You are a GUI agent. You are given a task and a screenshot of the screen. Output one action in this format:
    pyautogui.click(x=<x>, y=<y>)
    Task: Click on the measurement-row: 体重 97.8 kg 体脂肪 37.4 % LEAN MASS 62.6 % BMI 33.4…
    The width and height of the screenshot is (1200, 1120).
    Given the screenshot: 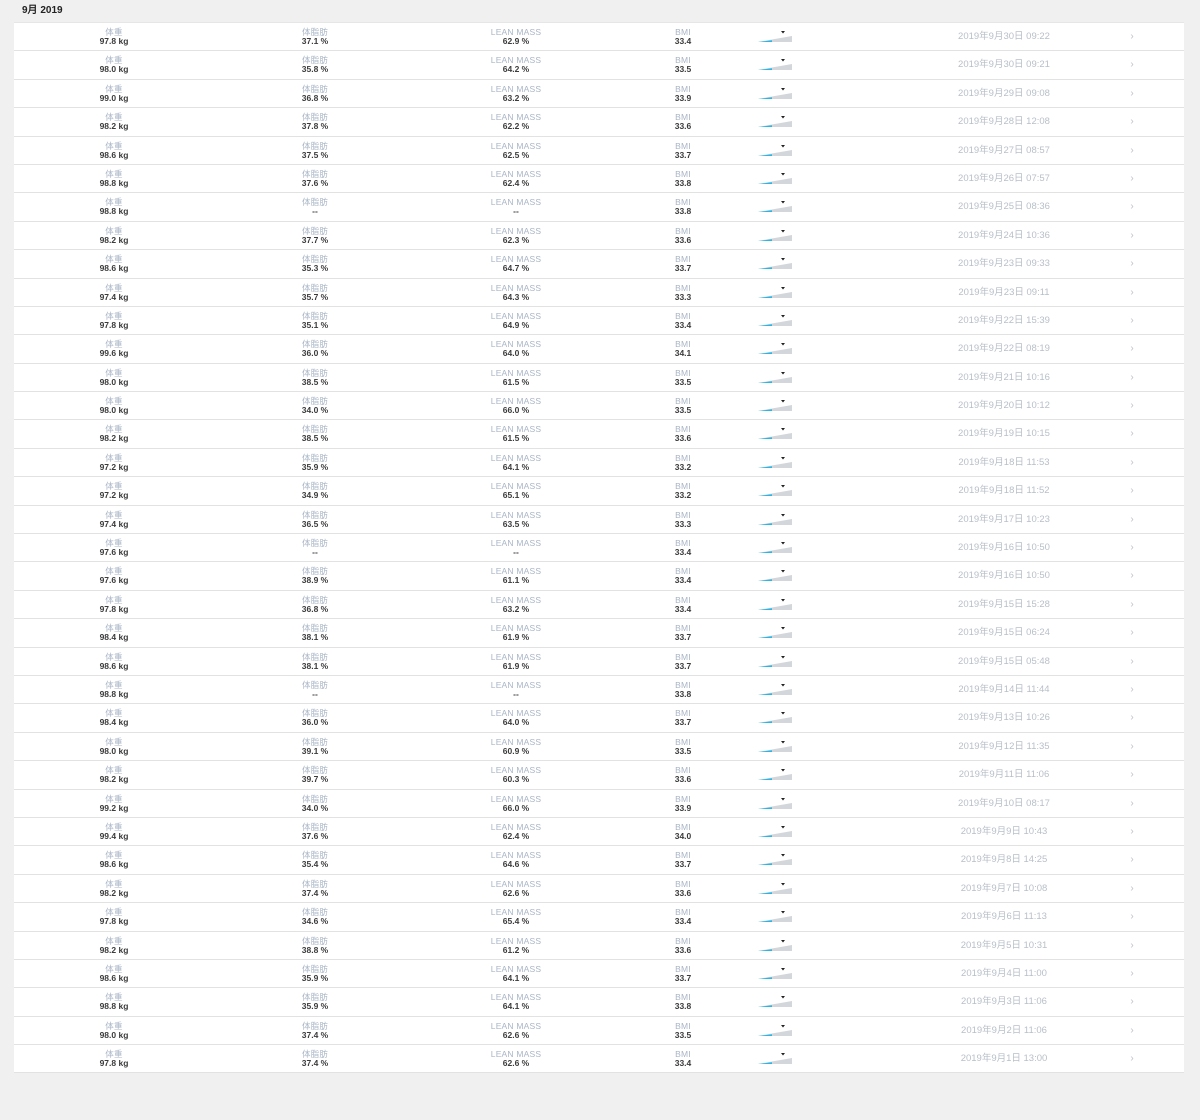 What is the action you would take?
    pyautogui.click(x=599, y=1059)
    